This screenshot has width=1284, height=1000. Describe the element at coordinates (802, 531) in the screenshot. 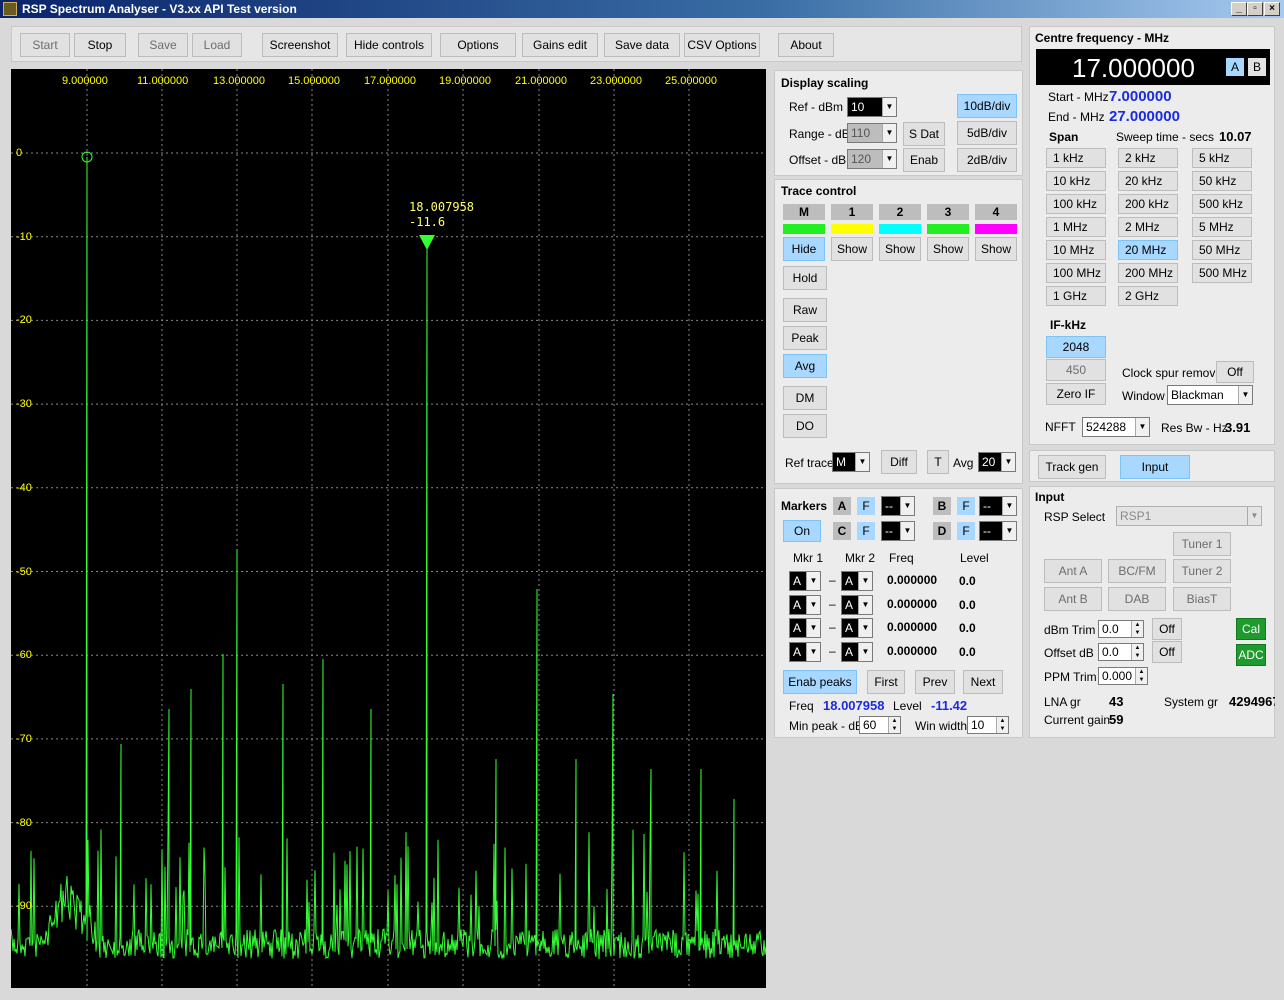

I see `markers-on-button: On` at that location.